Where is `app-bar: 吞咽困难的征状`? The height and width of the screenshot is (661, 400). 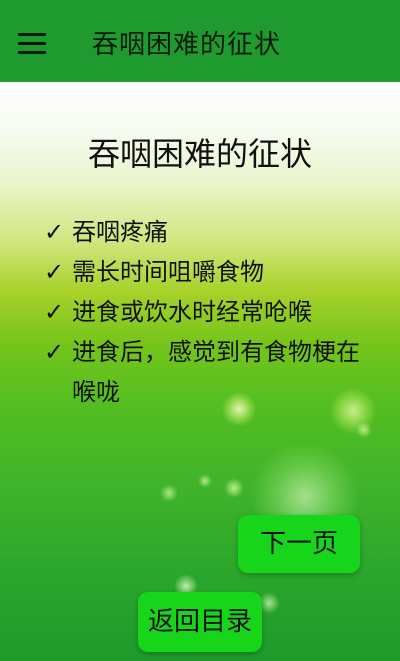
app-bar: 吞咽困难的征状 is located at coordinates (200, 41).